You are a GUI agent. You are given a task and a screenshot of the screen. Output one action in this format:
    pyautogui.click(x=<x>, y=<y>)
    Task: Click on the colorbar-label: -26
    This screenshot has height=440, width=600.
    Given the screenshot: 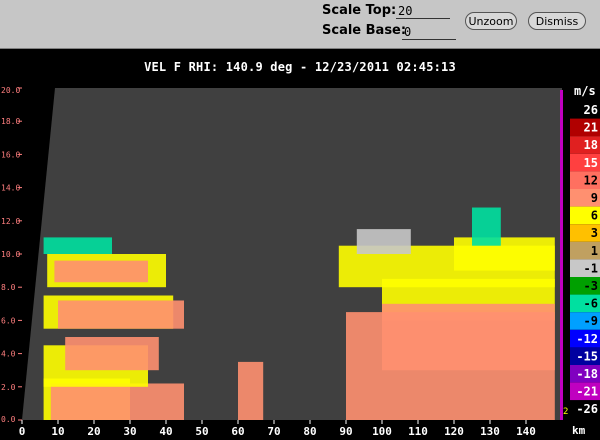 What is the action you would take?
    pyautogui.click(x=587, y=409)
    